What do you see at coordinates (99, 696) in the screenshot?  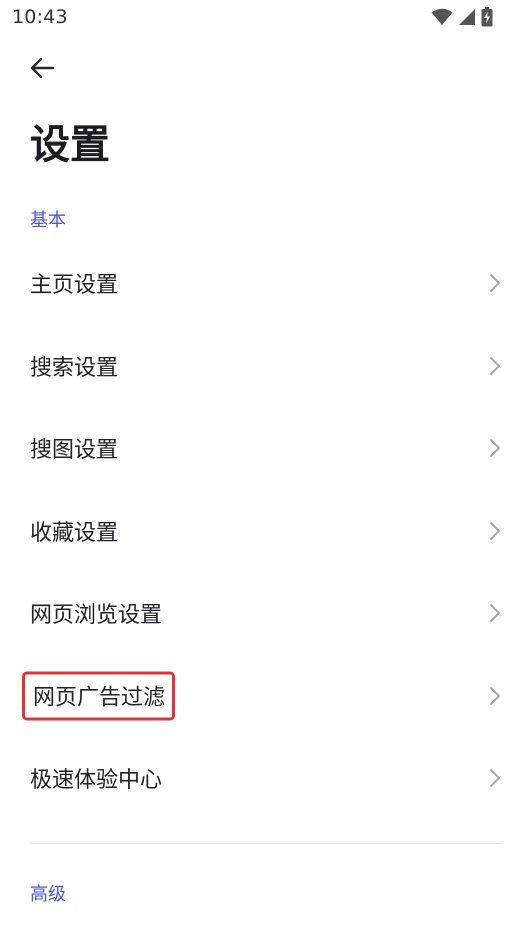 I see `menu-item-label-highlighted: 网页广告过滤` at bounding box center [99, 696].